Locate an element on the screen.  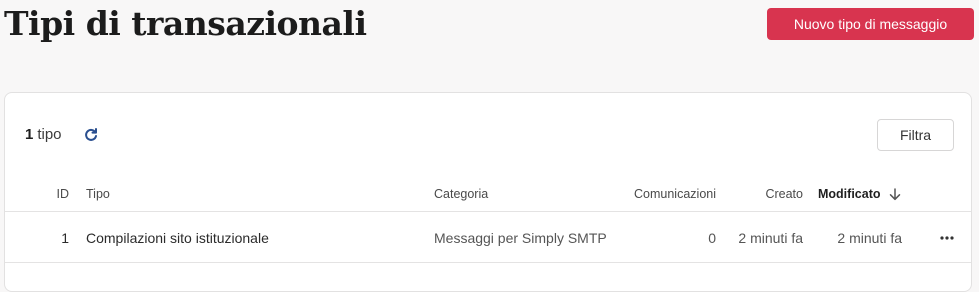
new-message-type-button: Nuovo tipo di messaggio is located at coordinates (870, 24).